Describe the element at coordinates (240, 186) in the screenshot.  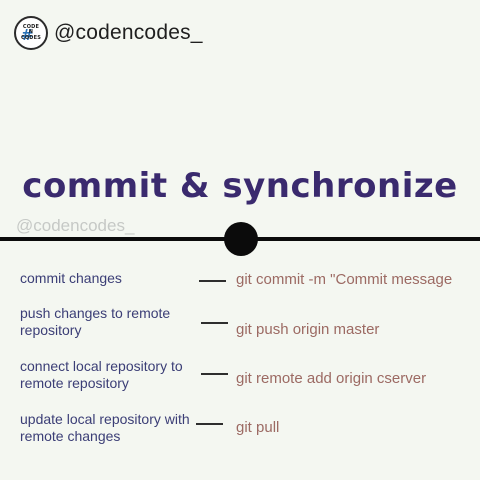
I see `page-title: commit & synchronize` at that location.